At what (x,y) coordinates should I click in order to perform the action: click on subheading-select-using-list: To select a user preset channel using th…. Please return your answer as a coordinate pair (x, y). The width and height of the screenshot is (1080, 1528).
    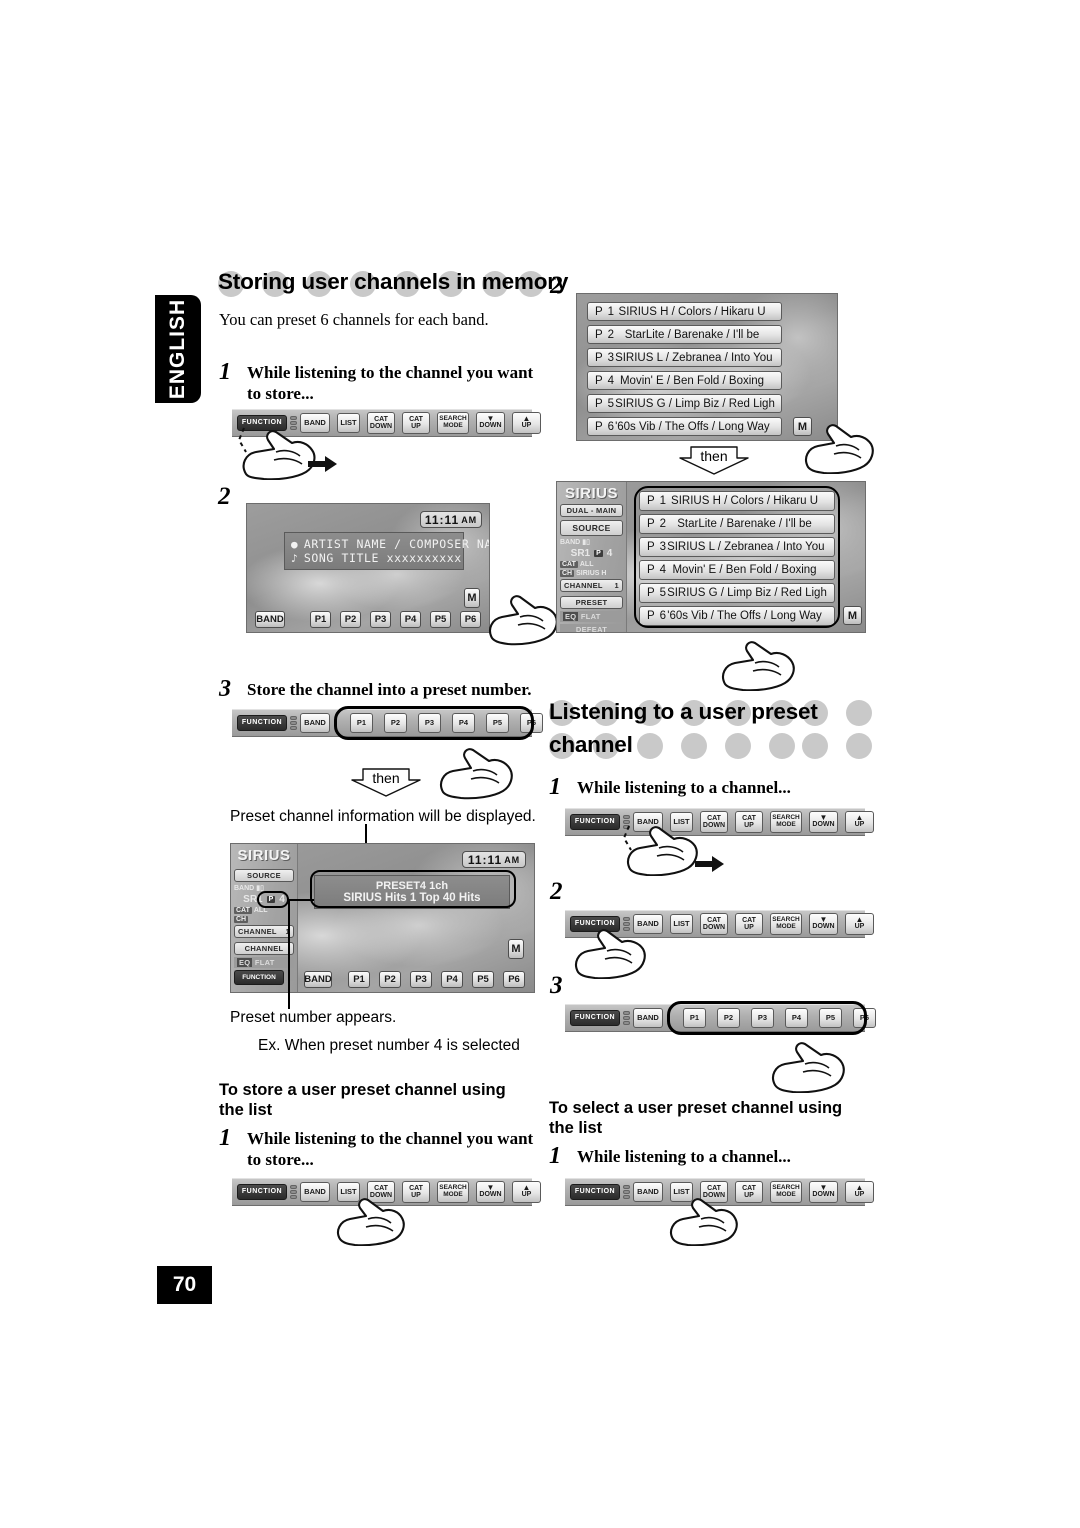
    Looking at the image, I should click on (696, 1118).